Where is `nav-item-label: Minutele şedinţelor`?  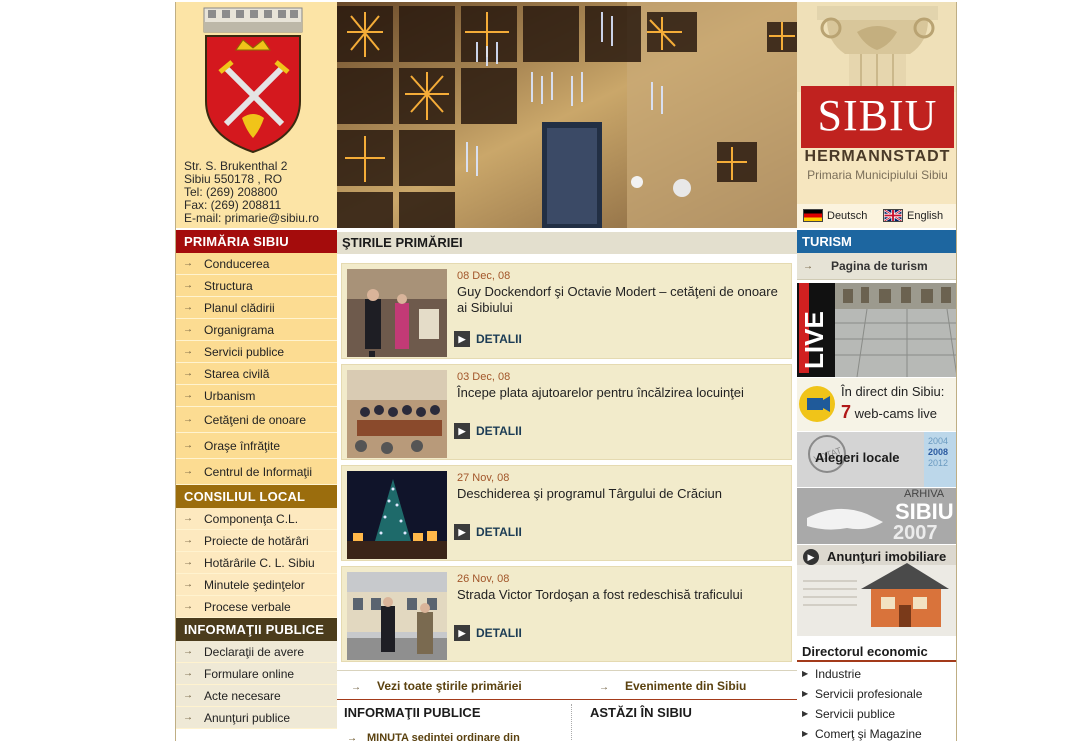
nav-item-label: Minutele şedinţelor is located at coordinates (254, 585).